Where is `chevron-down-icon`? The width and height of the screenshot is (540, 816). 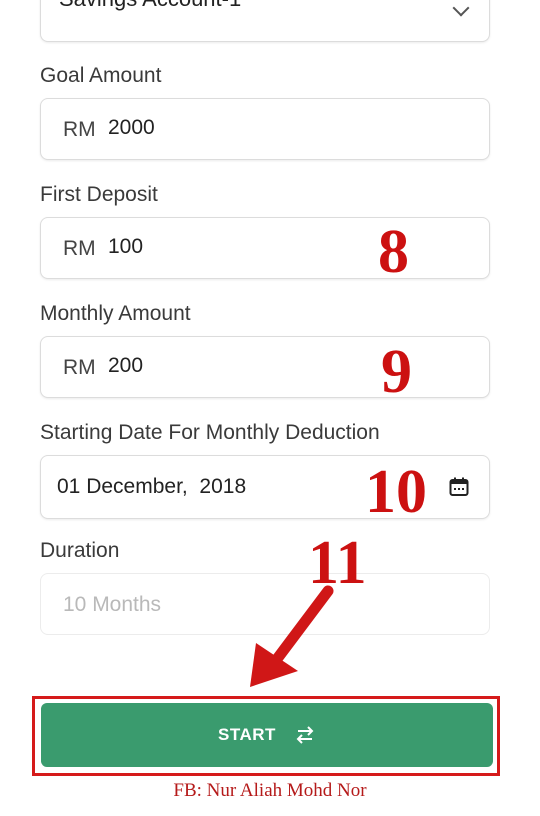
chevron-down-icon is located at coordinates (461, 8).